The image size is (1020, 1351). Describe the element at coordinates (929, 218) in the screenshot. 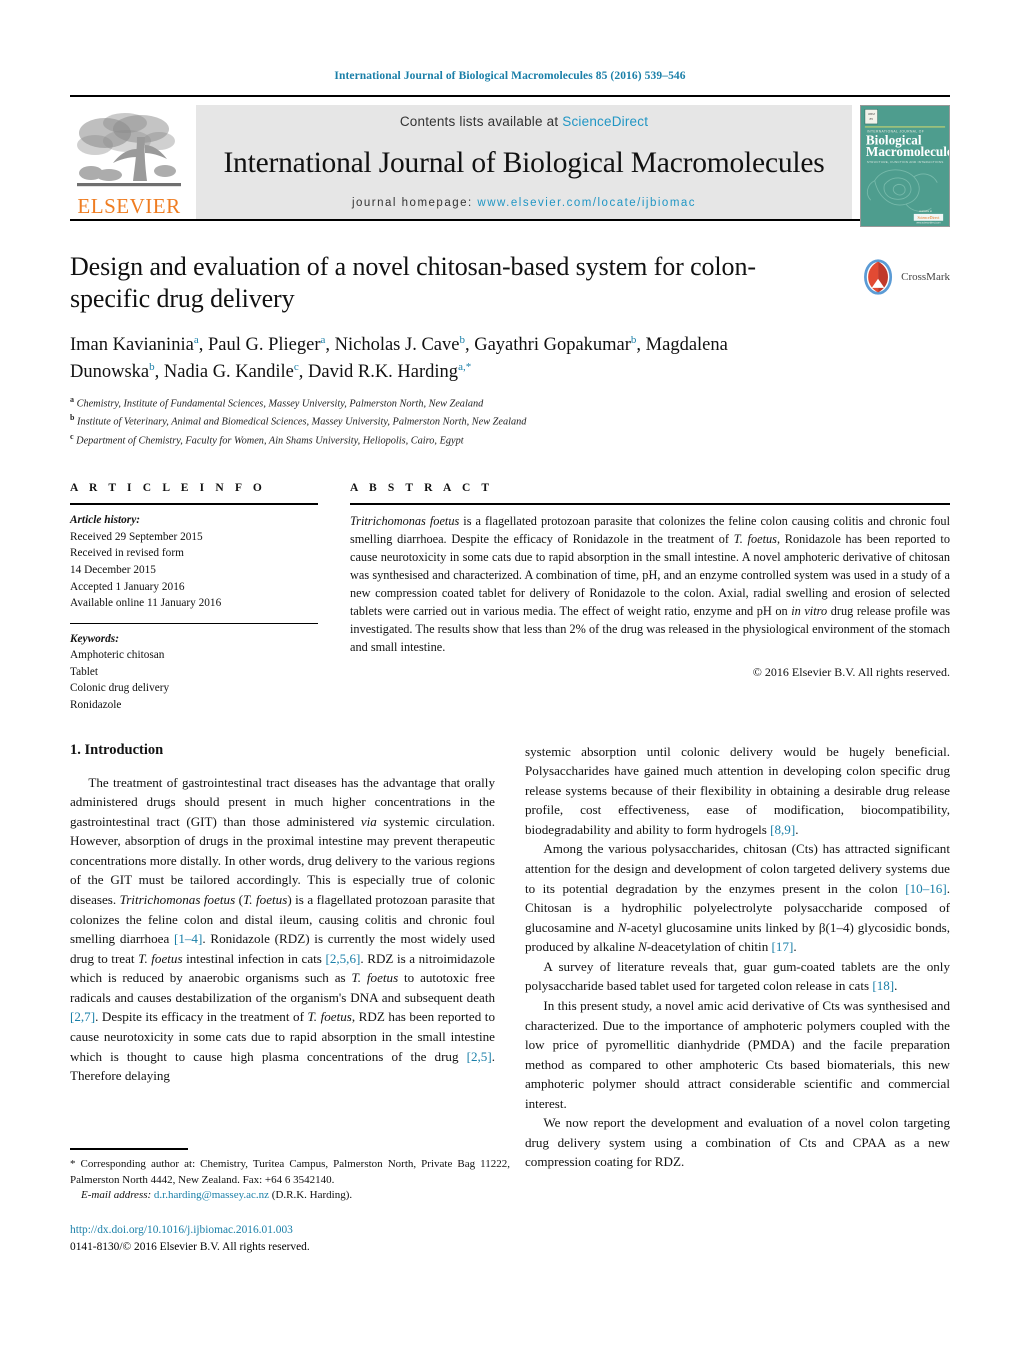

I see `svg-text: ScienceDirect` at that location.